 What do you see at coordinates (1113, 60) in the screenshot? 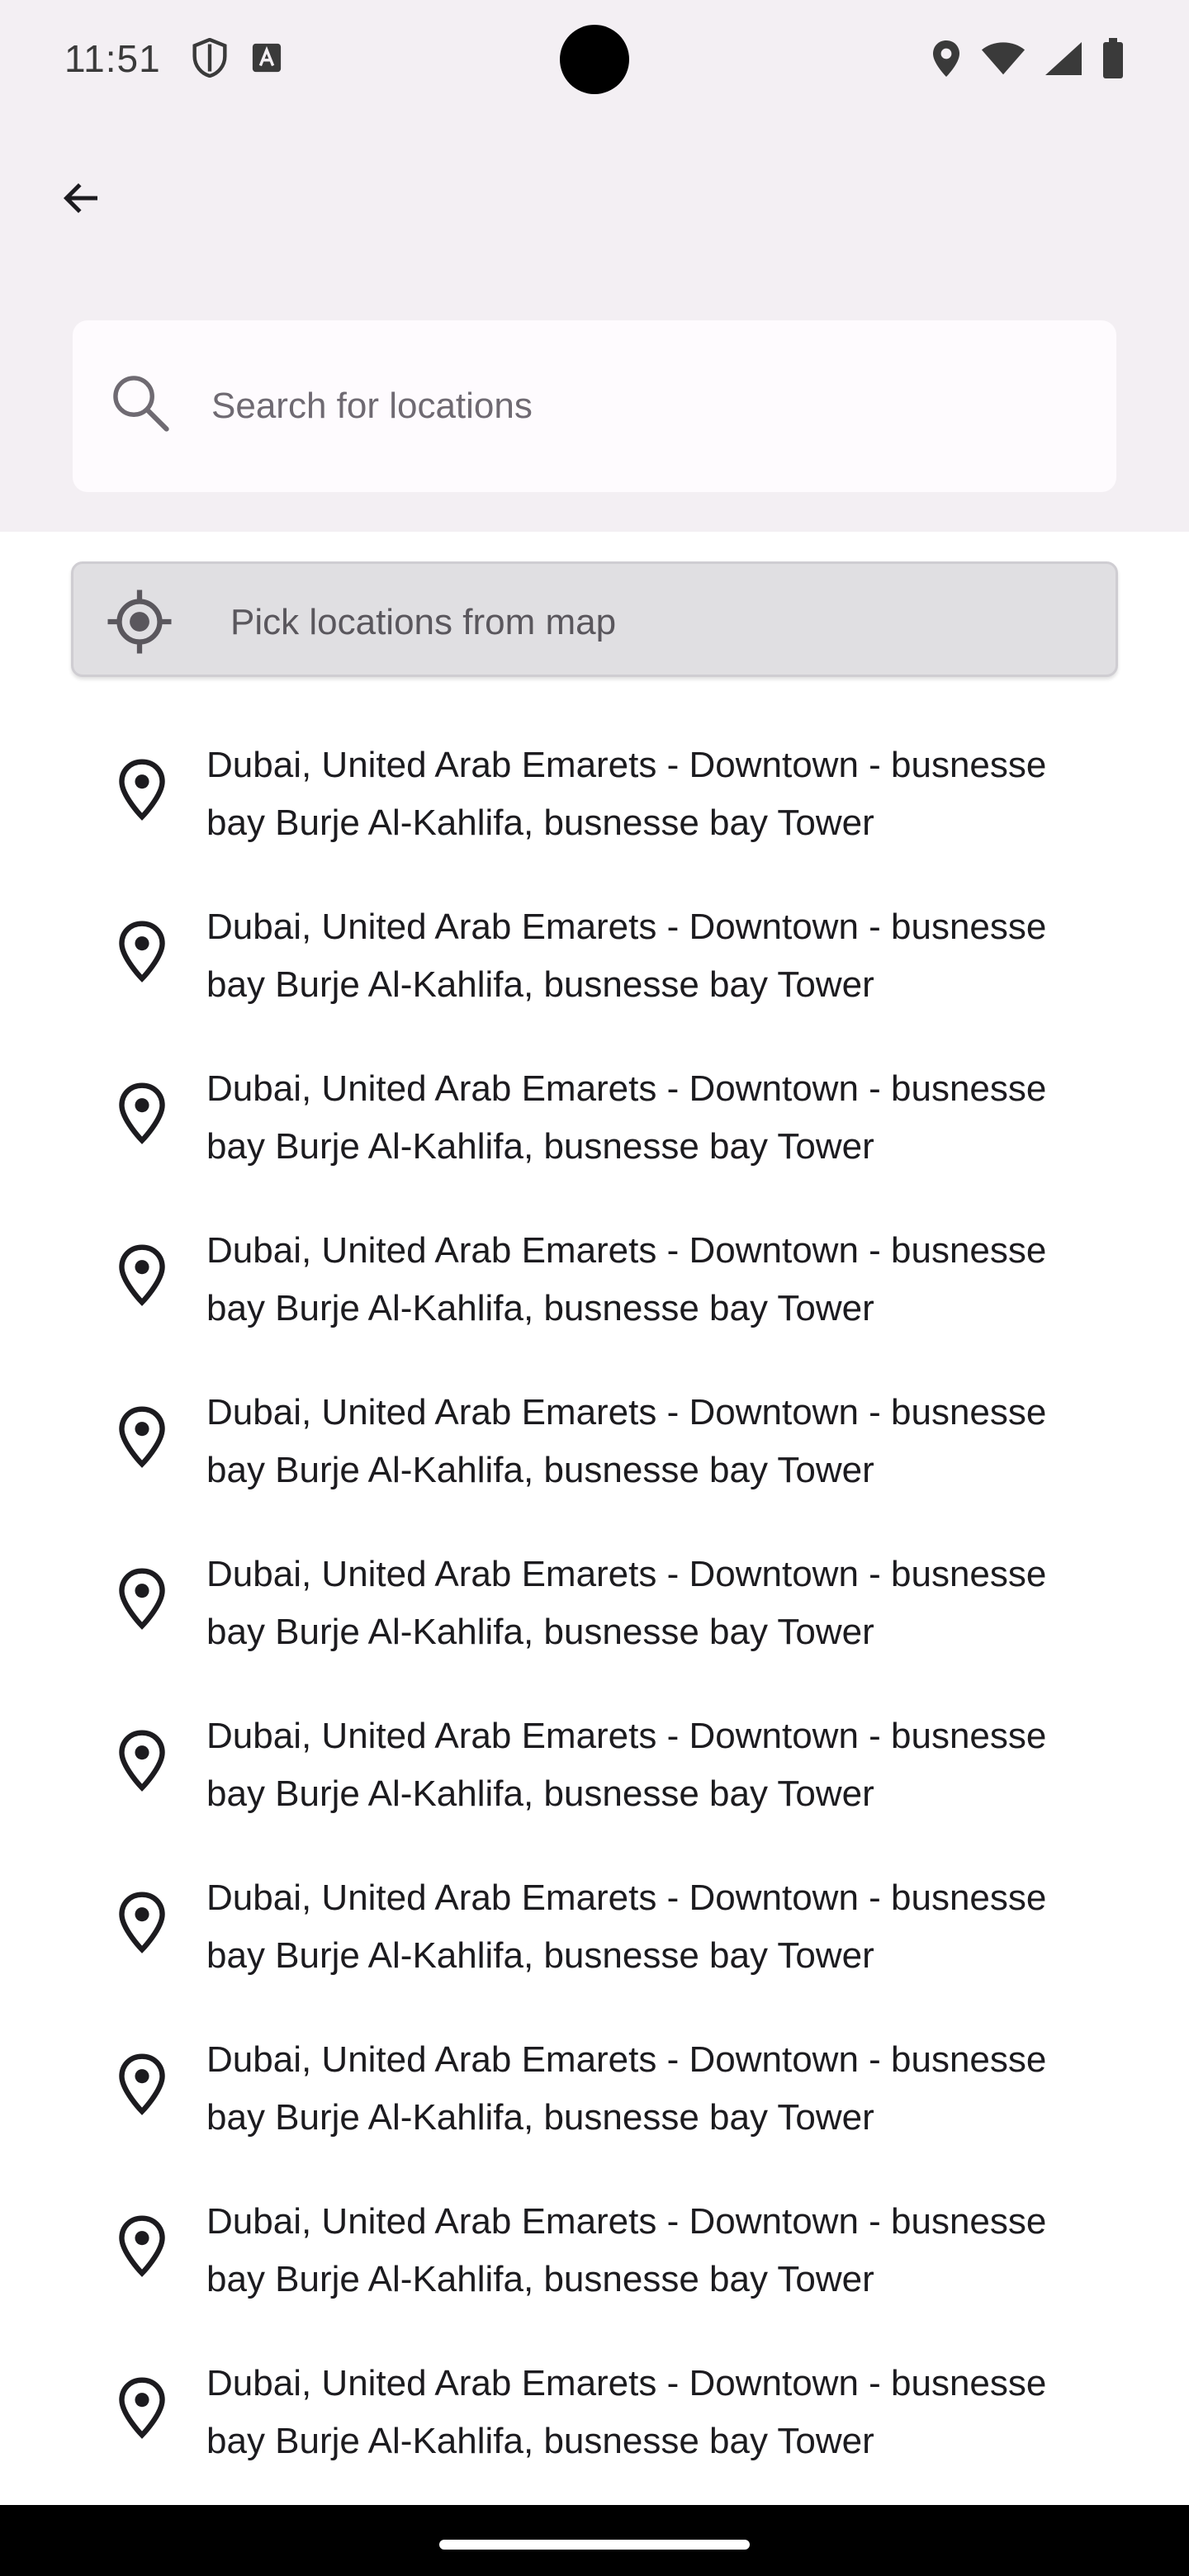
I see `battery-icon` at bounding box center [1113, 60].